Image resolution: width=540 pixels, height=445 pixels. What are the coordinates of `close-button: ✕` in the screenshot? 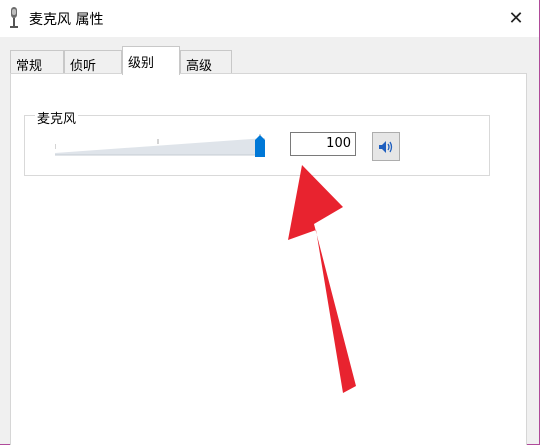 It's located at (516, 18).